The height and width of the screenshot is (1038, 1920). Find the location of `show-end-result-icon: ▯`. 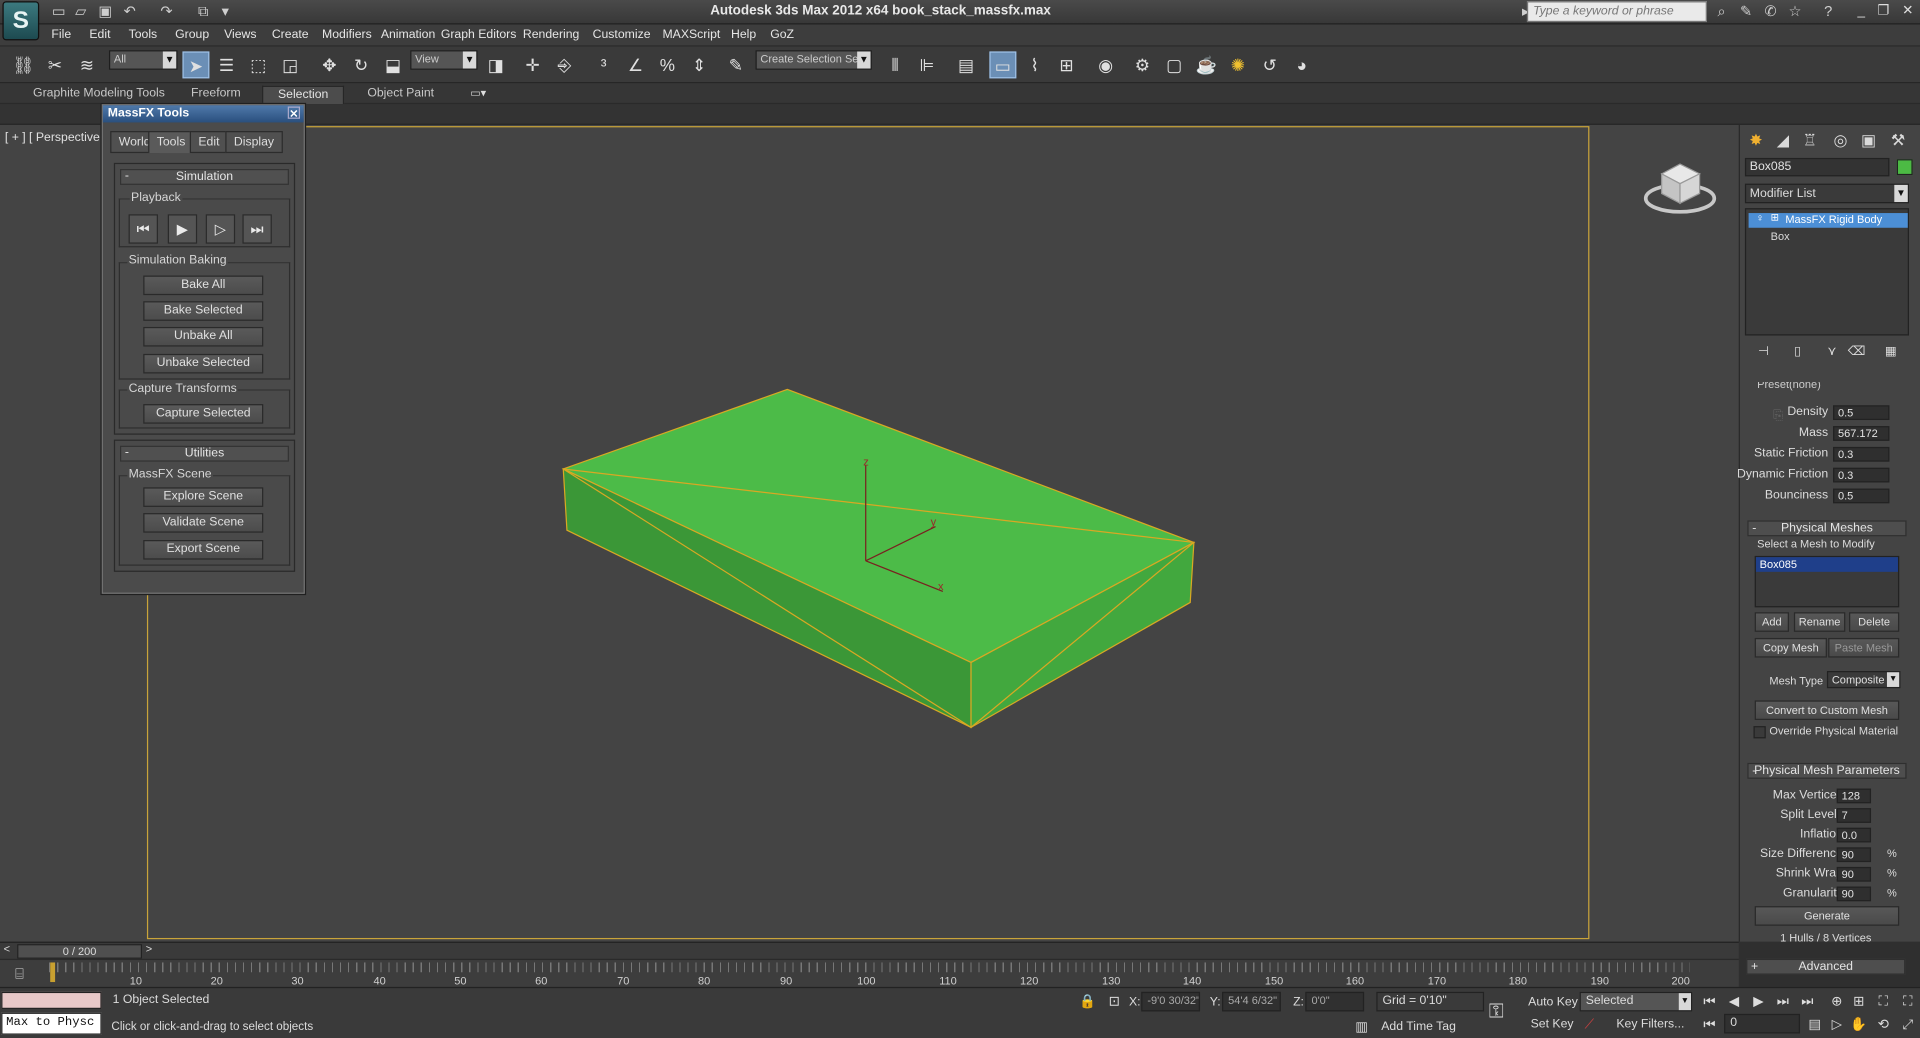

show-end-result-icon: ▯ is located at coordinates (1797, 353).